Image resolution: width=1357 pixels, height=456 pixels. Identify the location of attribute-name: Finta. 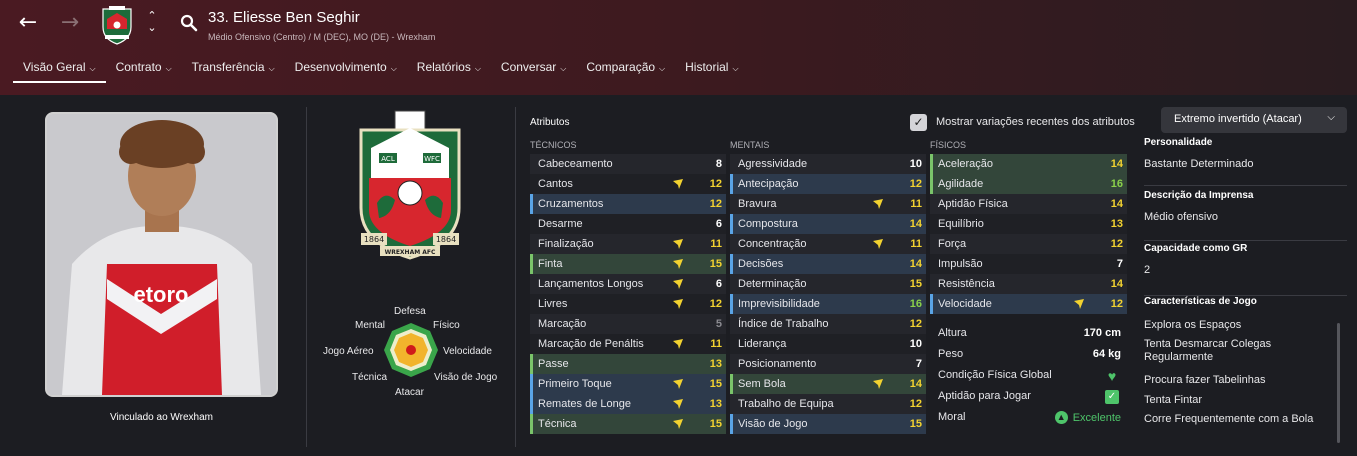
(550, 264).